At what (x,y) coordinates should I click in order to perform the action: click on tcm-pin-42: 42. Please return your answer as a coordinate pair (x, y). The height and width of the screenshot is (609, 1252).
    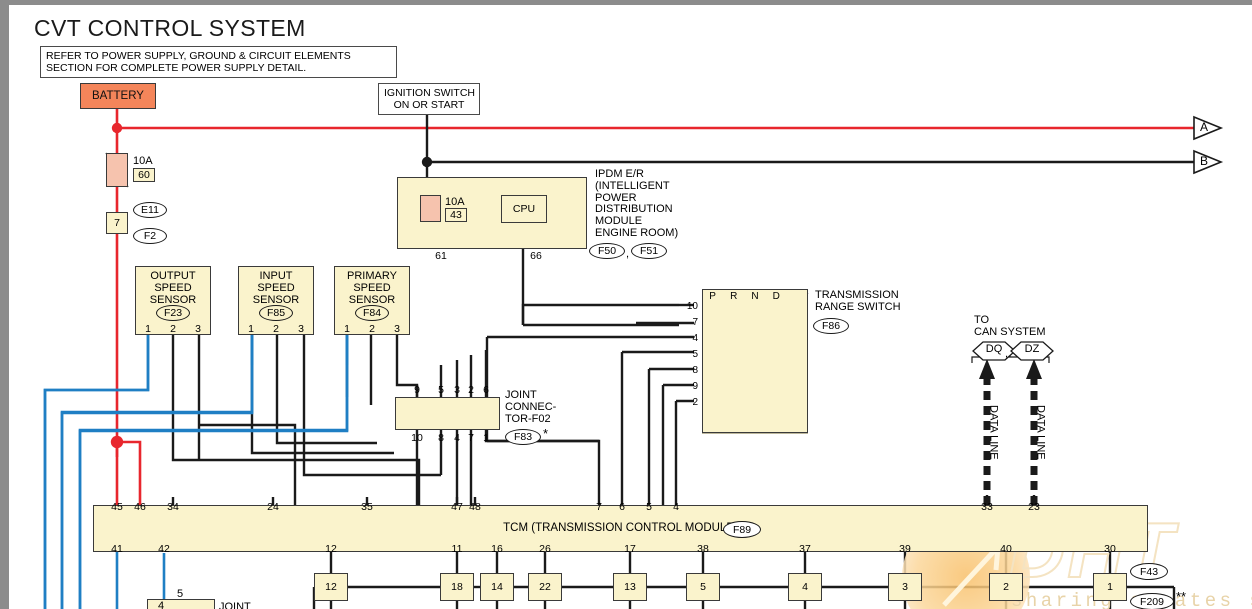
    Looking at the image, I should click on (164, 549).